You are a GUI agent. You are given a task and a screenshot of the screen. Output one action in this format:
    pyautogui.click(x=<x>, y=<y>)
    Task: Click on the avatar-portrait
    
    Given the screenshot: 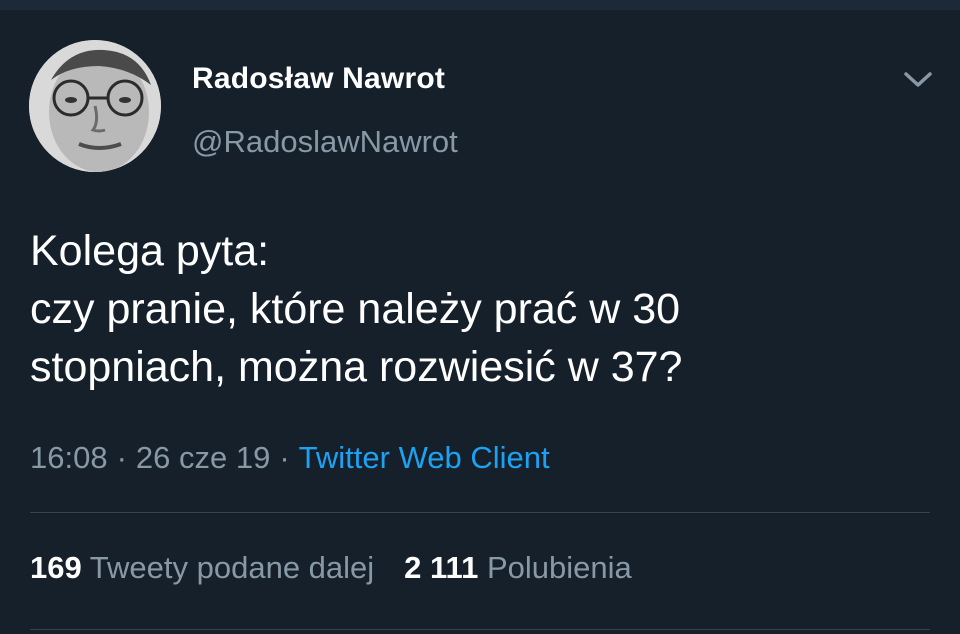 What is the action you would take?
    pyautogui.click(x=95, y=106)
    